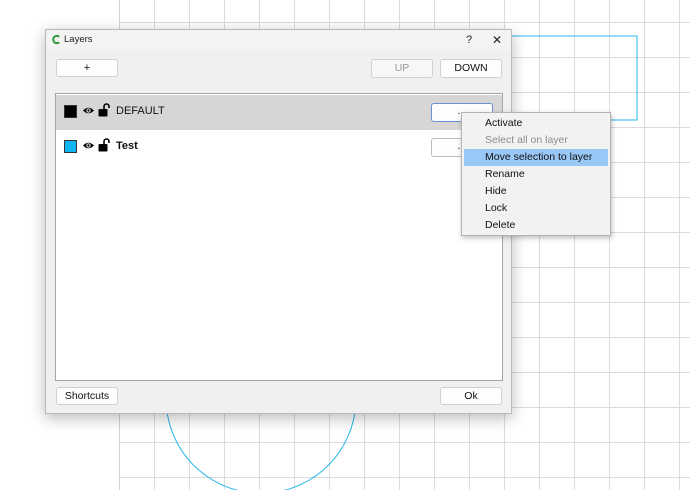  What do you see at coordinates (261, 450) in the screenshot?
I see `canvas-circle-shape` at bounding box center [261, 450].